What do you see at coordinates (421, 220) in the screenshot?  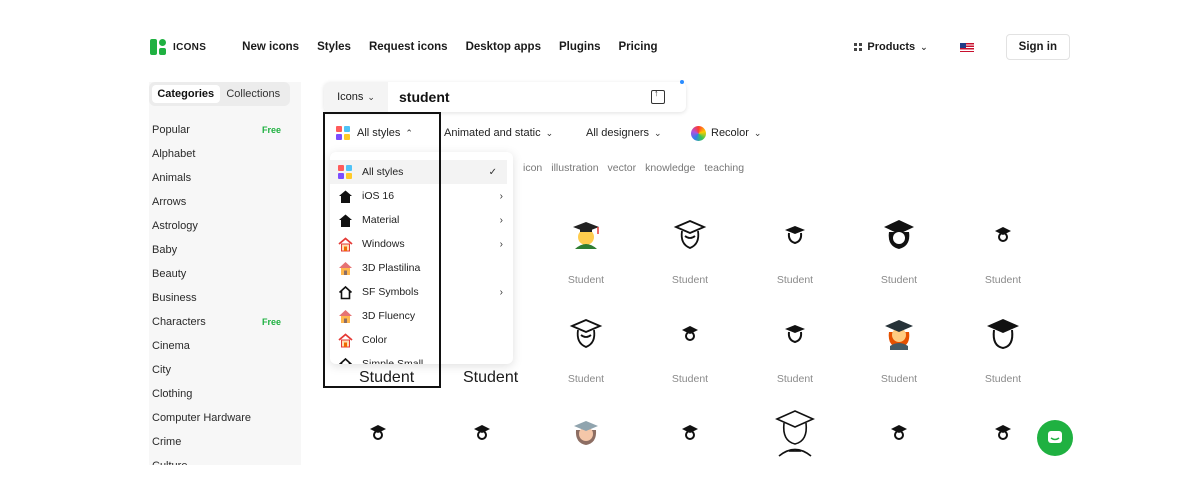 I see `style-option: Material ›` at bounding box center [421, 220].